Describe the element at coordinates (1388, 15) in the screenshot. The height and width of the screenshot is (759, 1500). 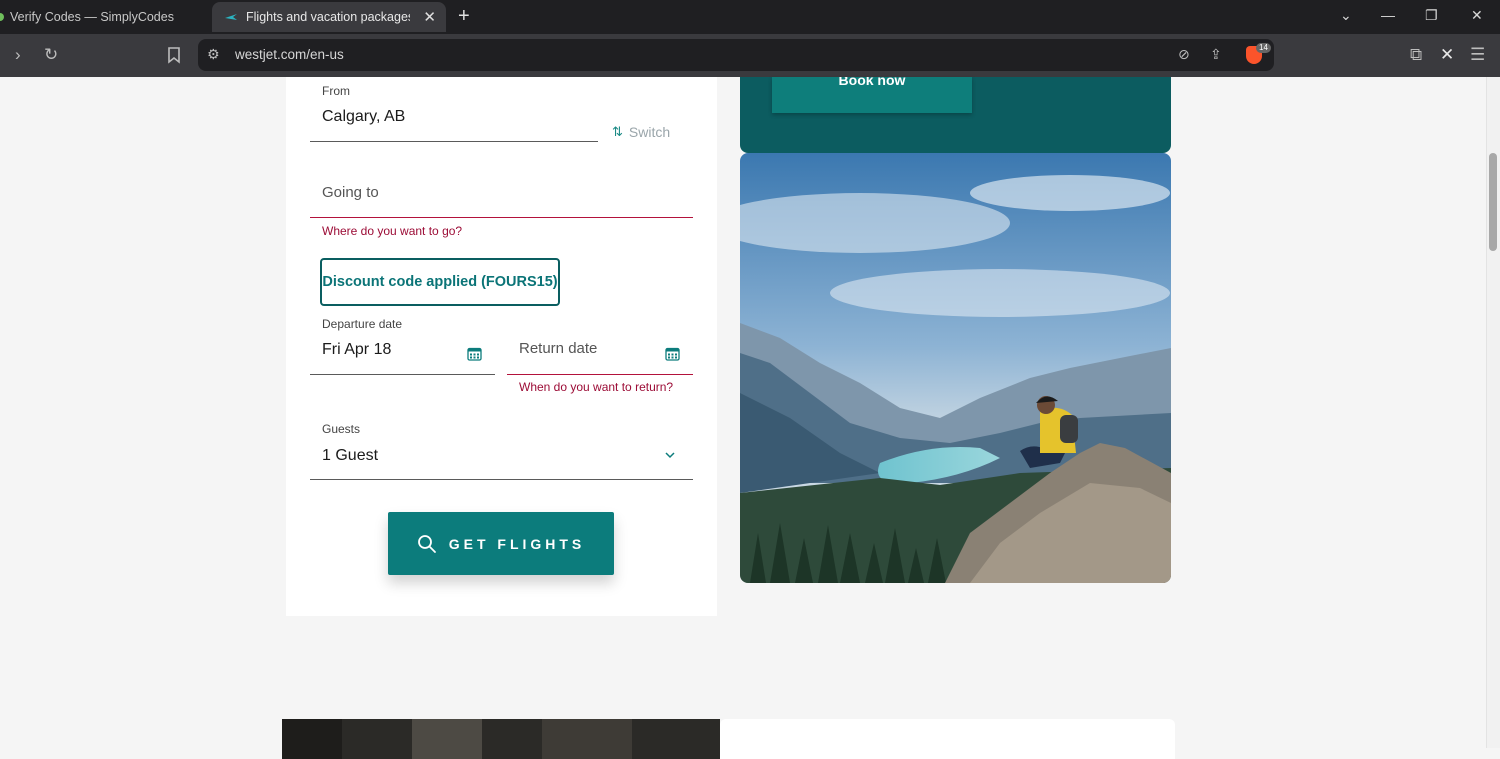
I see `minimize-icon: —` at that location.